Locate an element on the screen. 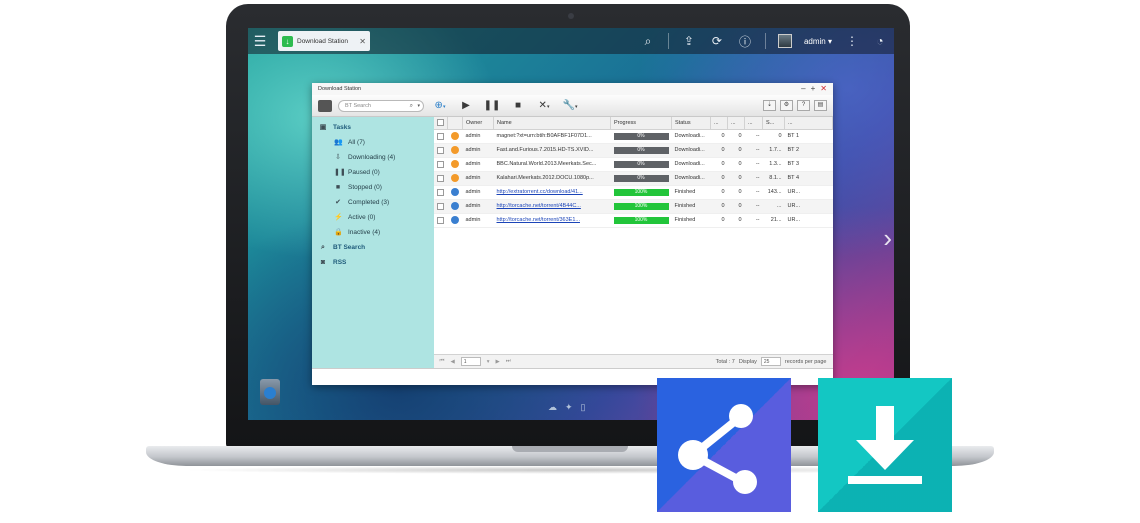 Image resolution: width=1140 pixels, height=523 pixels. column-header-type is located at coordinates (455, 123).